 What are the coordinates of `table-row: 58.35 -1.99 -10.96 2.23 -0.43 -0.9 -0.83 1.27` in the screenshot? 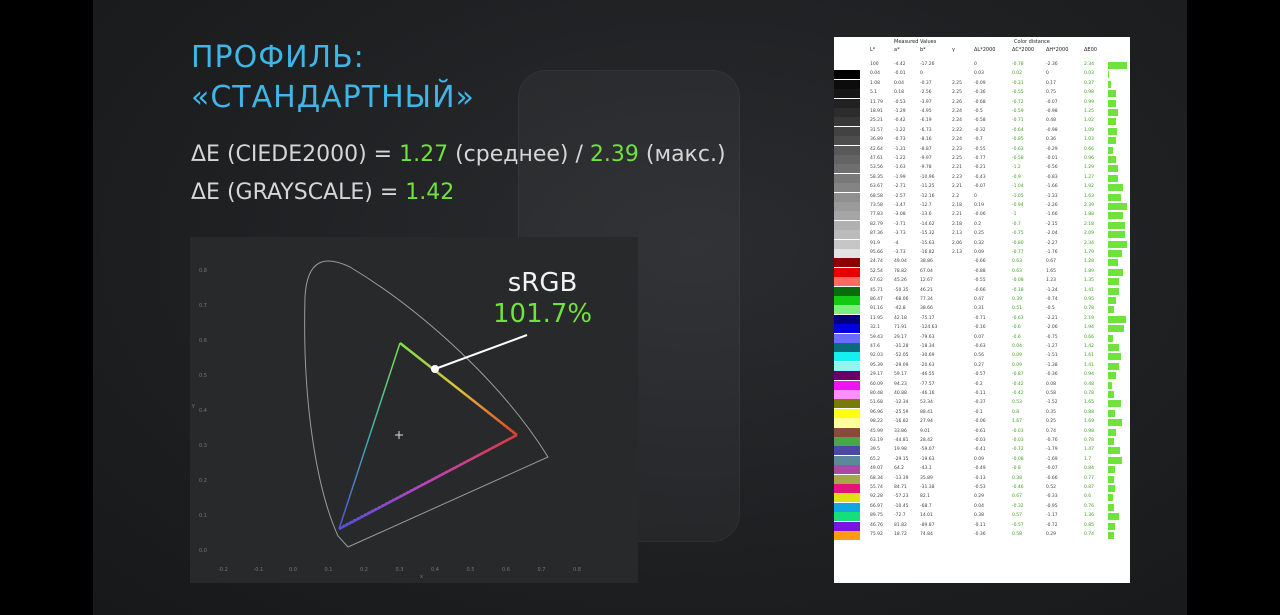 It's located at (982, 178).